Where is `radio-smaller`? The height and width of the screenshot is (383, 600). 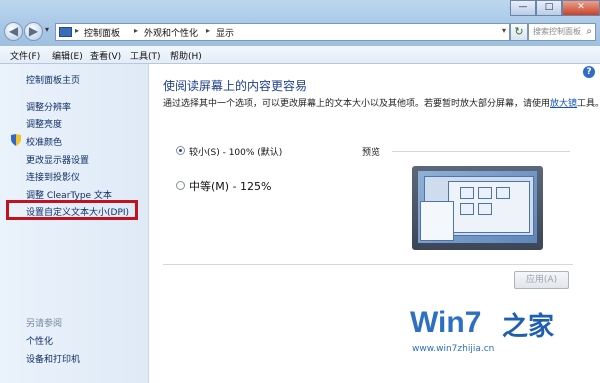 radio-smaller is located at coordinates (180, 150).